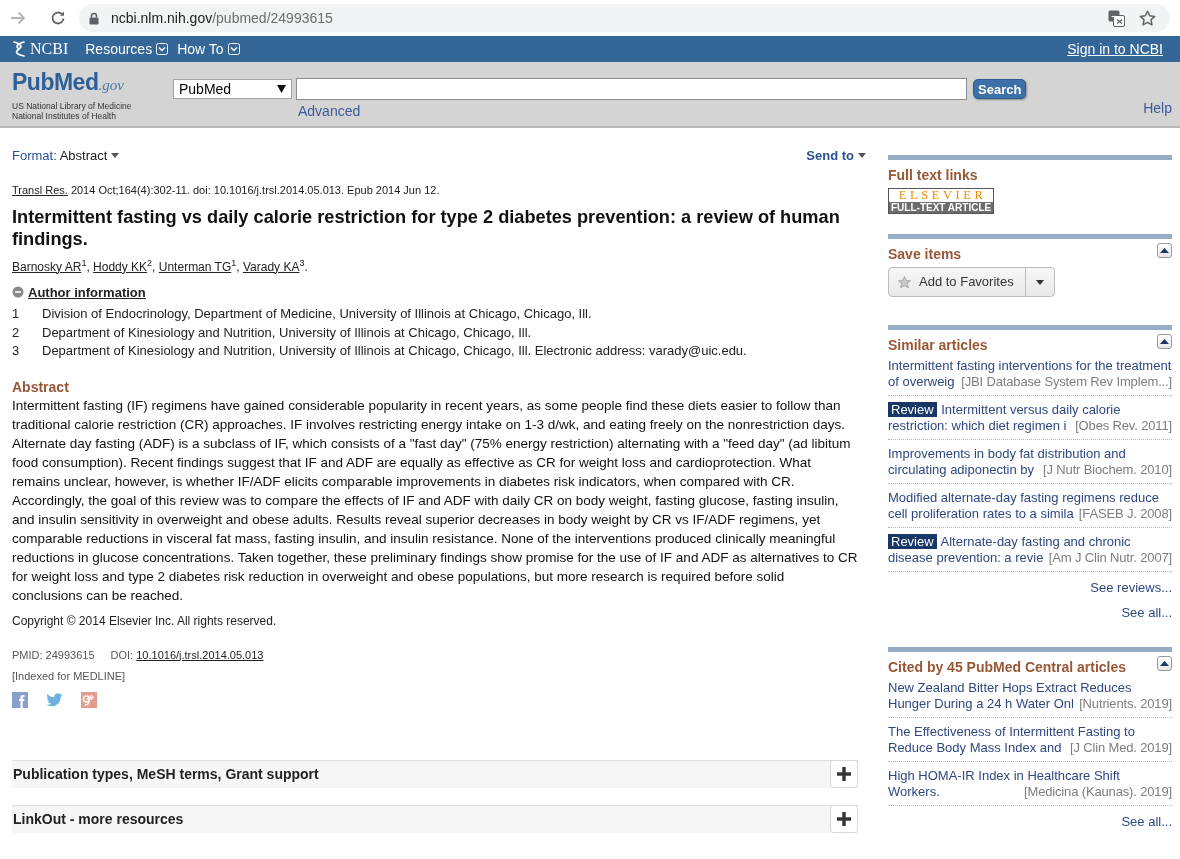 This screenshot has width=1180, height=859. I want to click on helix-icon, so click(19, 49).